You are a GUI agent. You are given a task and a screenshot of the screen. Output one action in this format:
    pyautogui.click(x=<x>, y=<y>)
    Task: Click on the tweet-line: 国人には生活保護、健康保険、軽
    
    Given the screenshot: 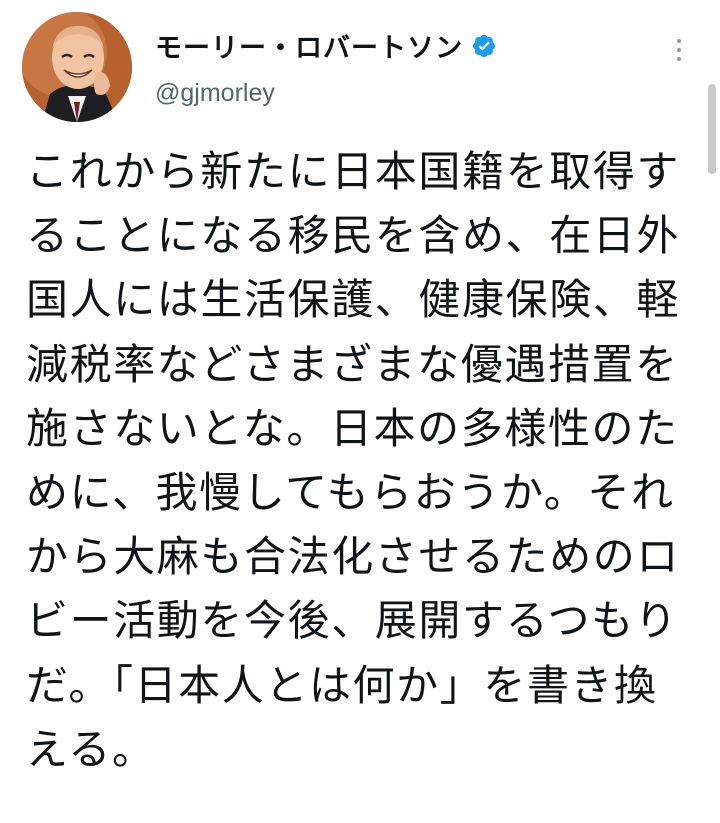 What is the action you would take?
    pyautogui.click(x=353, y=300)
    